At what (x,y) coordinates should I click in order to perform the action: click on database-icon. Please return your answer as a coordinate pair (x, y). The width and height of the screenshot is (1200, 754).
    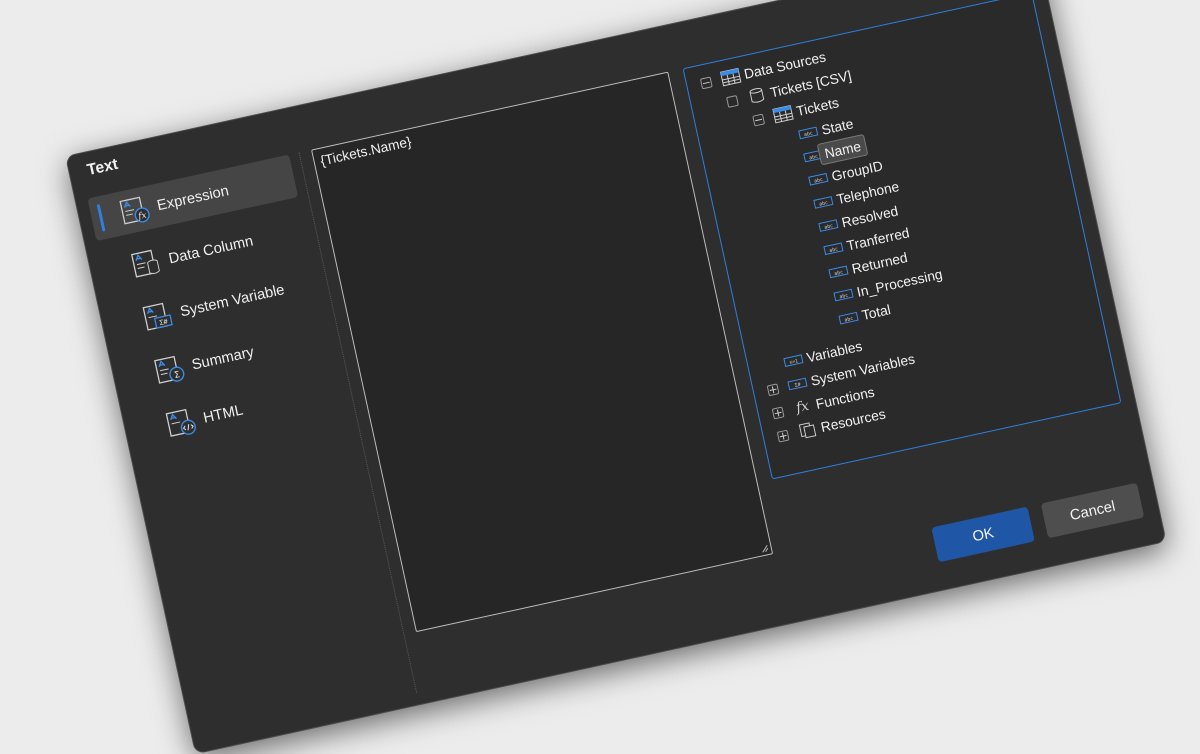
    Looking at the image, I should click on (757, 95).